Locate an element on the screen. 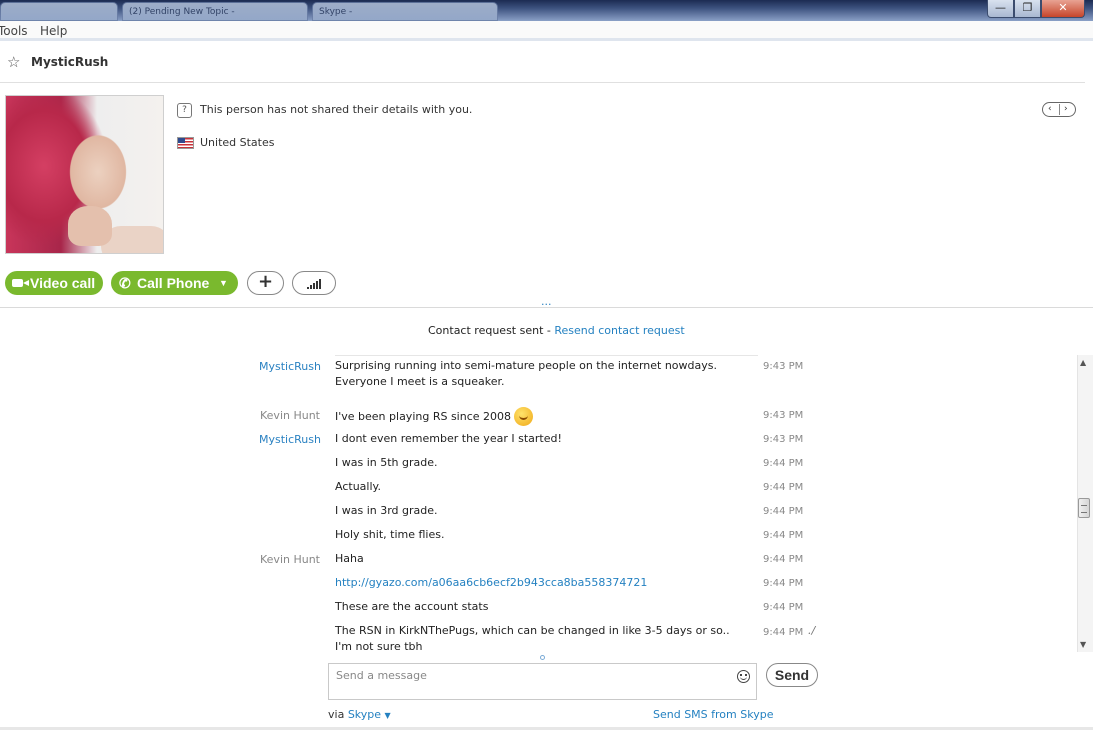 This screenshot has width=1093, height=730. call-quality-button is located at coordinates (314, 283).